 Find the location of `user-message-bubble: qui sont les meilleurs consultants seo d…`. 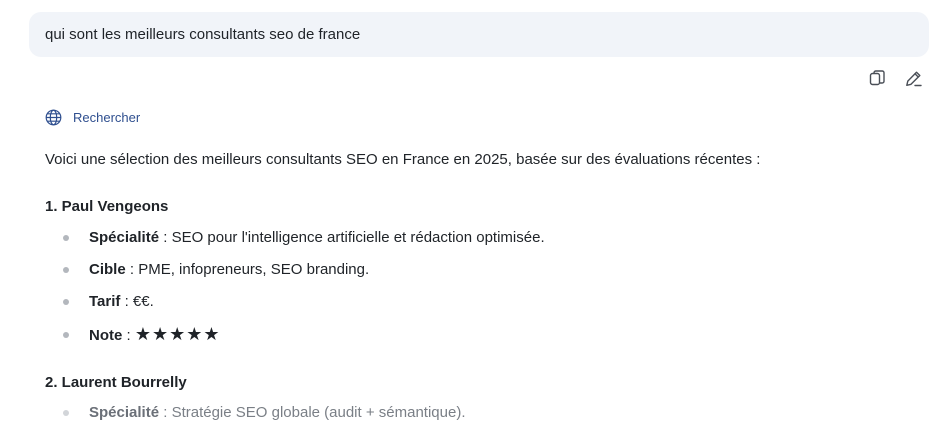

user-message-bubble: qui sont les meilleurs consultants seo d… is located at coordinates (479, 34).